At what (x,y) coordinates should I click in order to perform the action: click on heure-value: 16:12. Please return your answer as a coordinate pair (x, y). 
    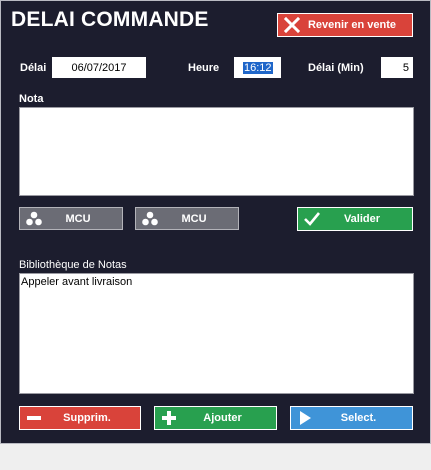
    Looking at the image, I should click on (258, 67).